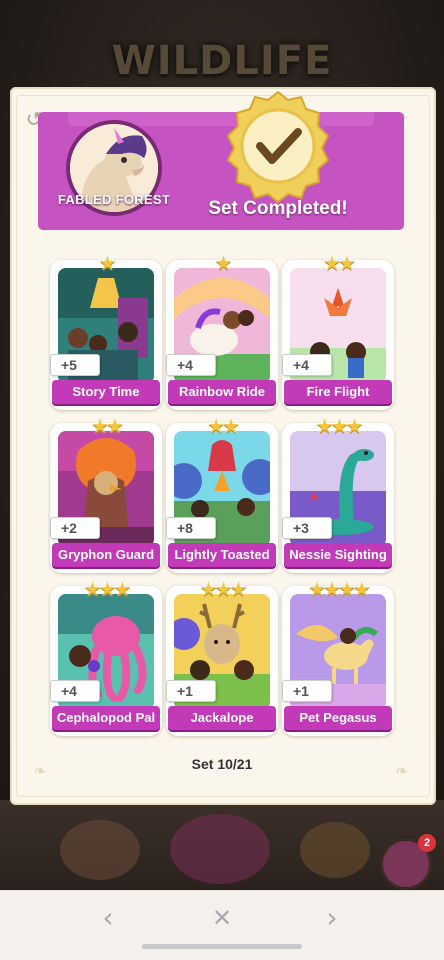  Describe the element at coordinates (222, 495) in the screenshot. I see `card-lightly-toasted: ★★ +8 Lightly Toasted` at that location.